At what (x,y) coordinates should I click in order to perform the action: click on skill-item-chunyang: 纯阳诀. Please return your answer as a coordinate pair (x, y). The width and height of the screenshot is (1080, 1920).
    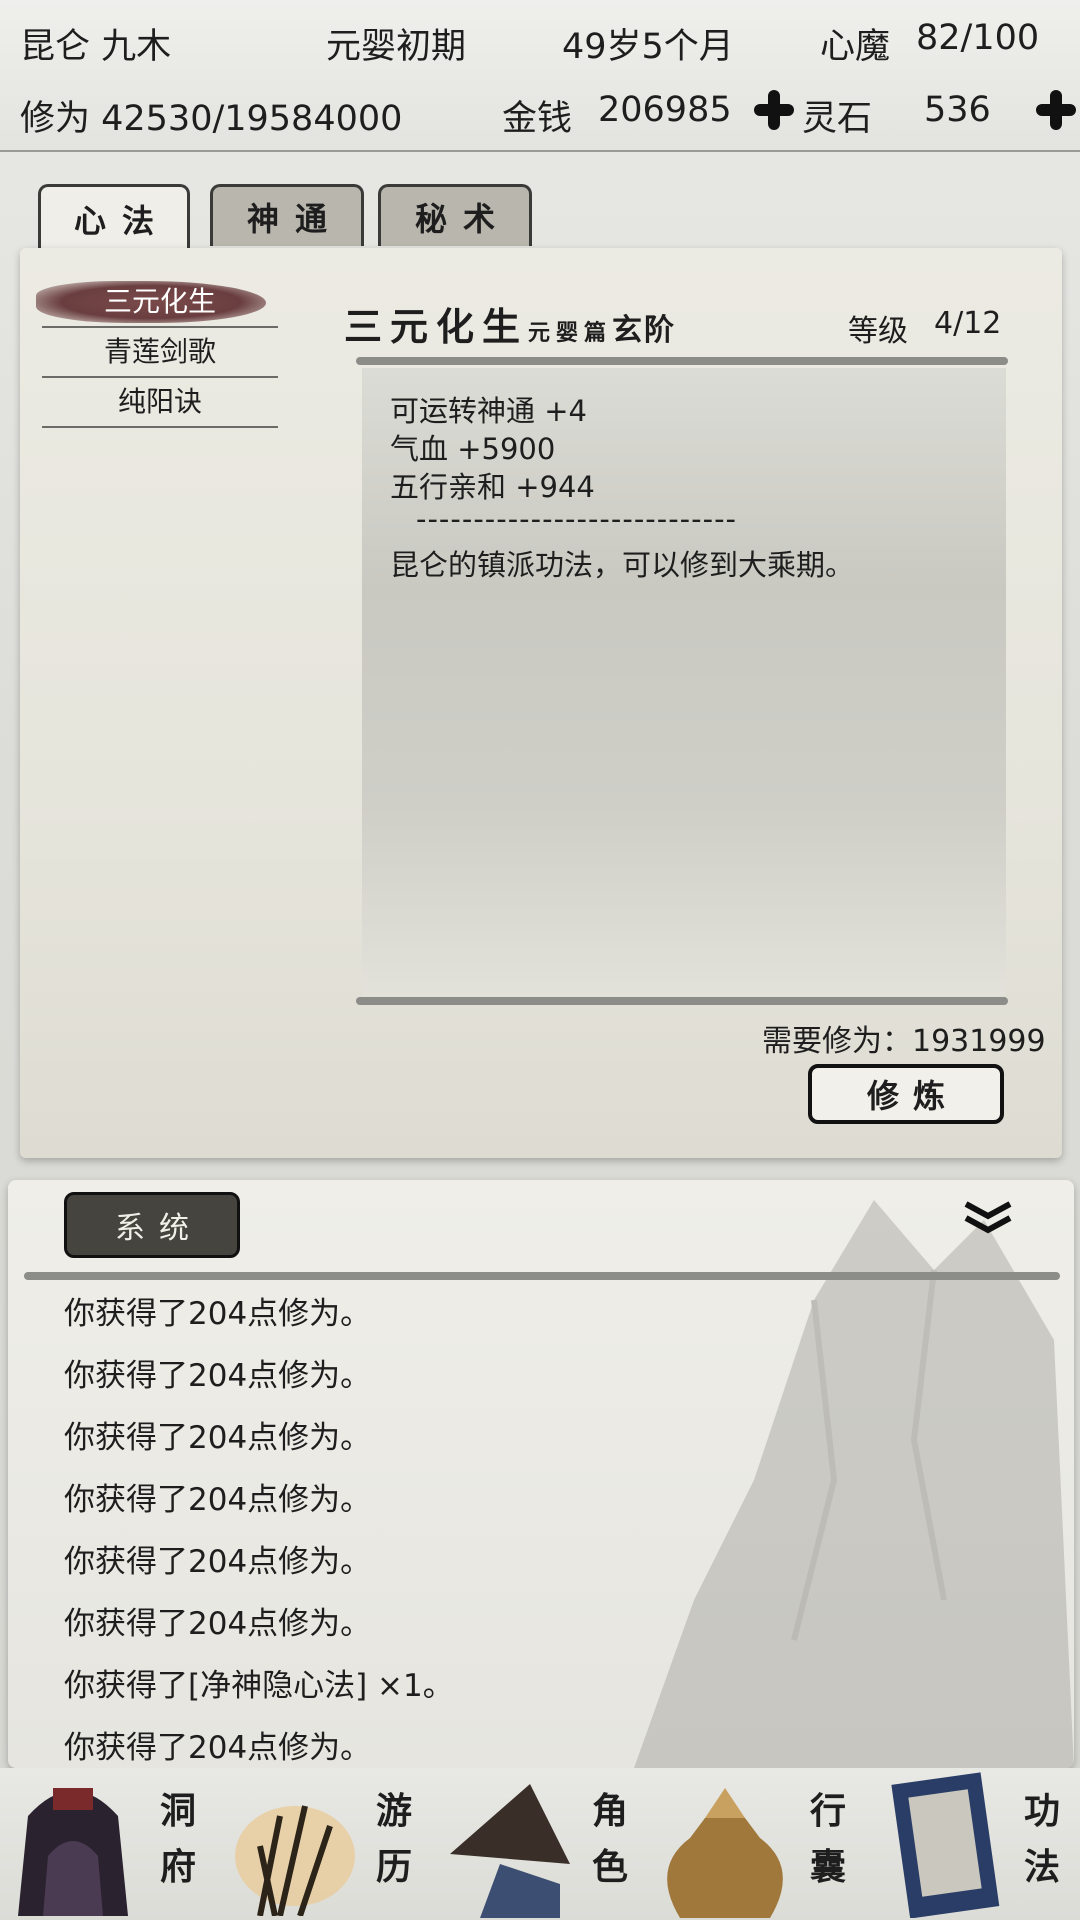
    Looking at the image, I should click on (160, 403).